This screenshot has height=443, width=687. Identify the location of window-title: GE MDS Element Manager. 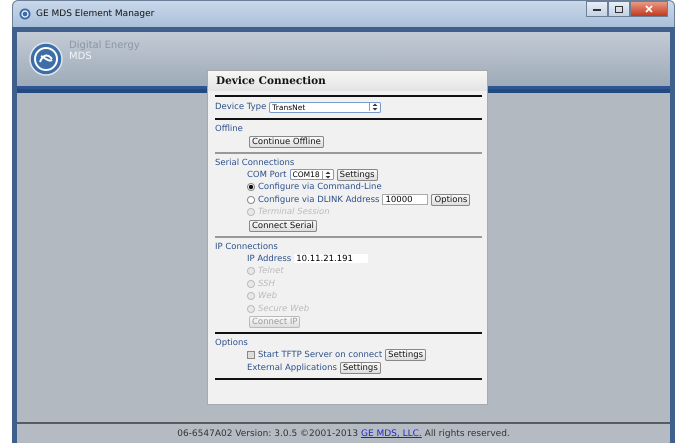
(95, 14).